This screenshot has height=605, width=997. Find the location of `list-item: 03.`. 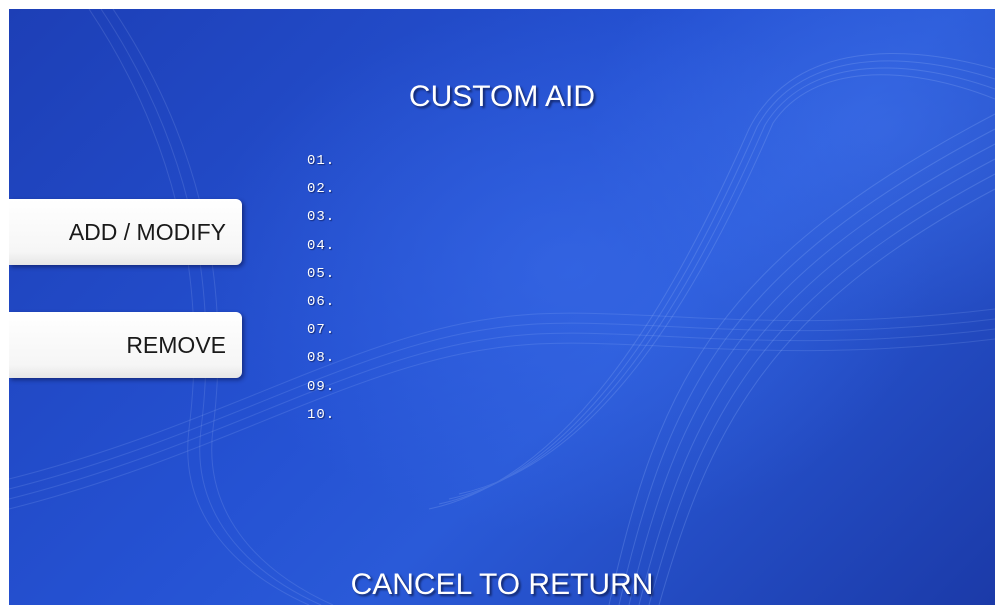

list-item: 03. is located at coordinates (321, 217).